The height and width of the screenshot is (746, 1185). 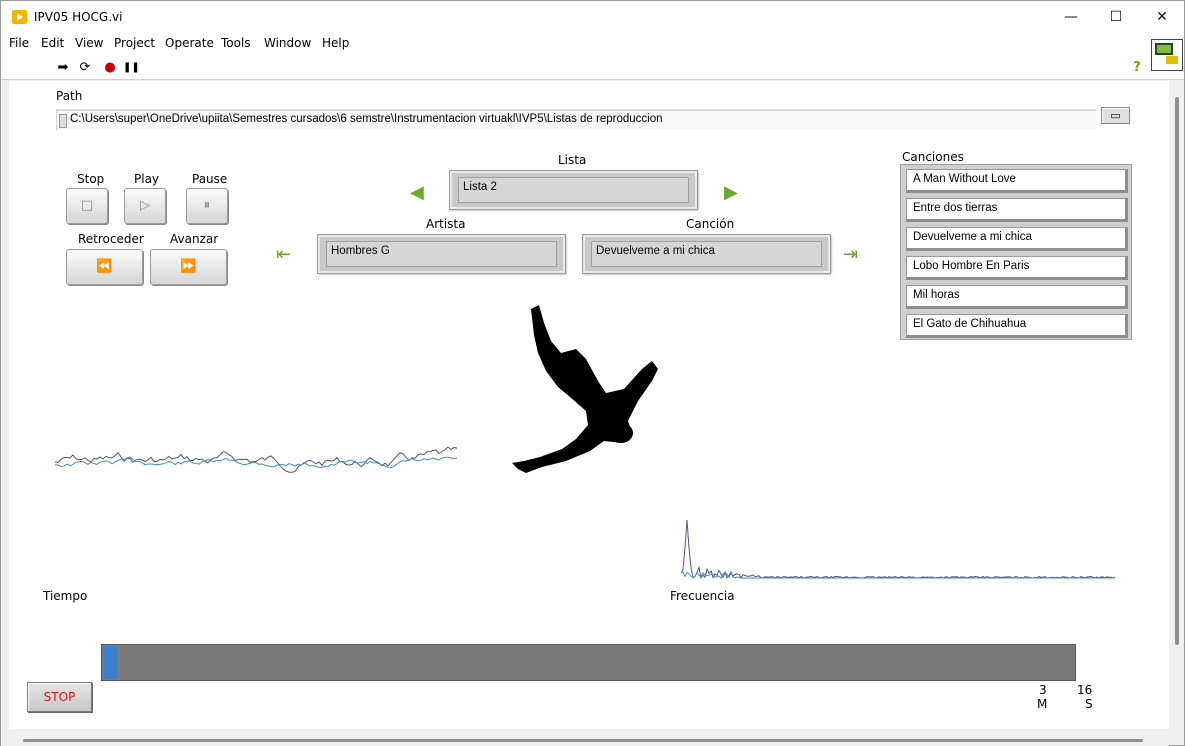 What do you see at coordinates (63, 68) in the screenshot?
I see `run-arrow-icon: ➡` at bounding box center [63, 68].